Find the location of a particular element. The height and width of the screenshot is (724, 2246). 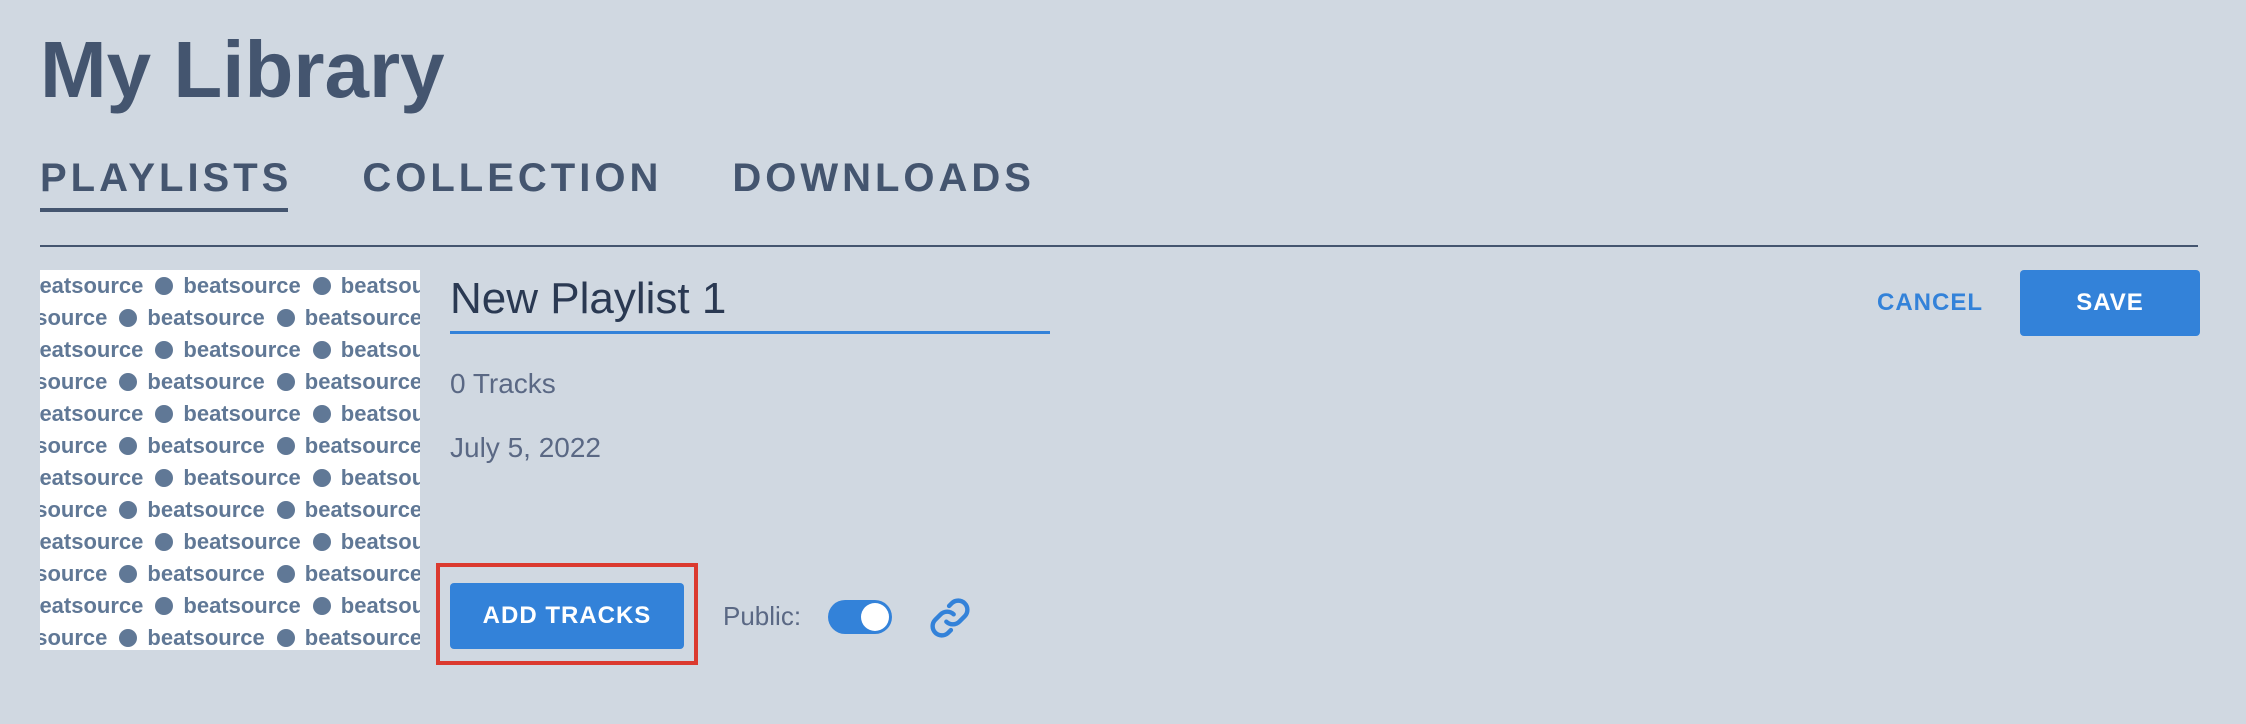

track-count: 0 Tracks is located at coordinates (503, 383).